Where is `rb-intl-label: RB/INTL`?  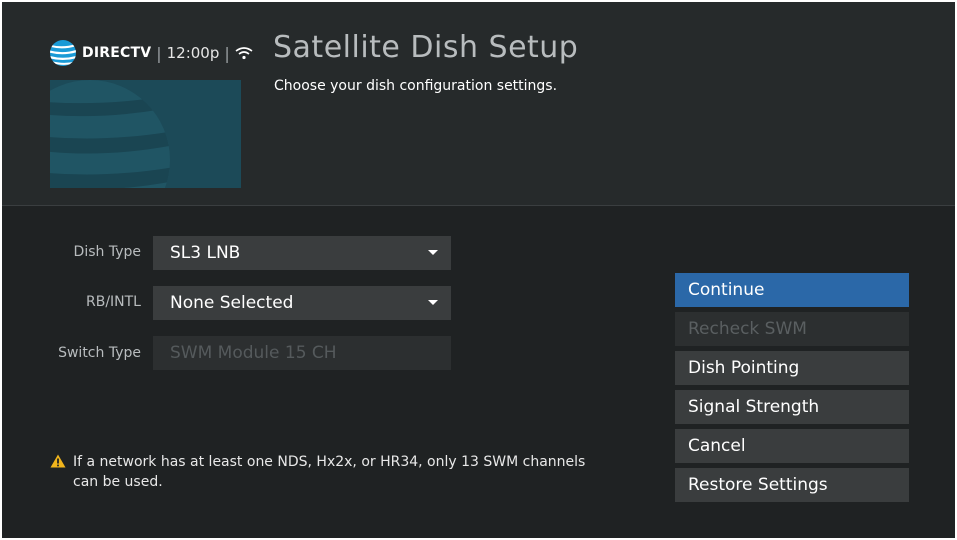
rb-intl-label: RB/INTL is located at coordinates (113, 302).